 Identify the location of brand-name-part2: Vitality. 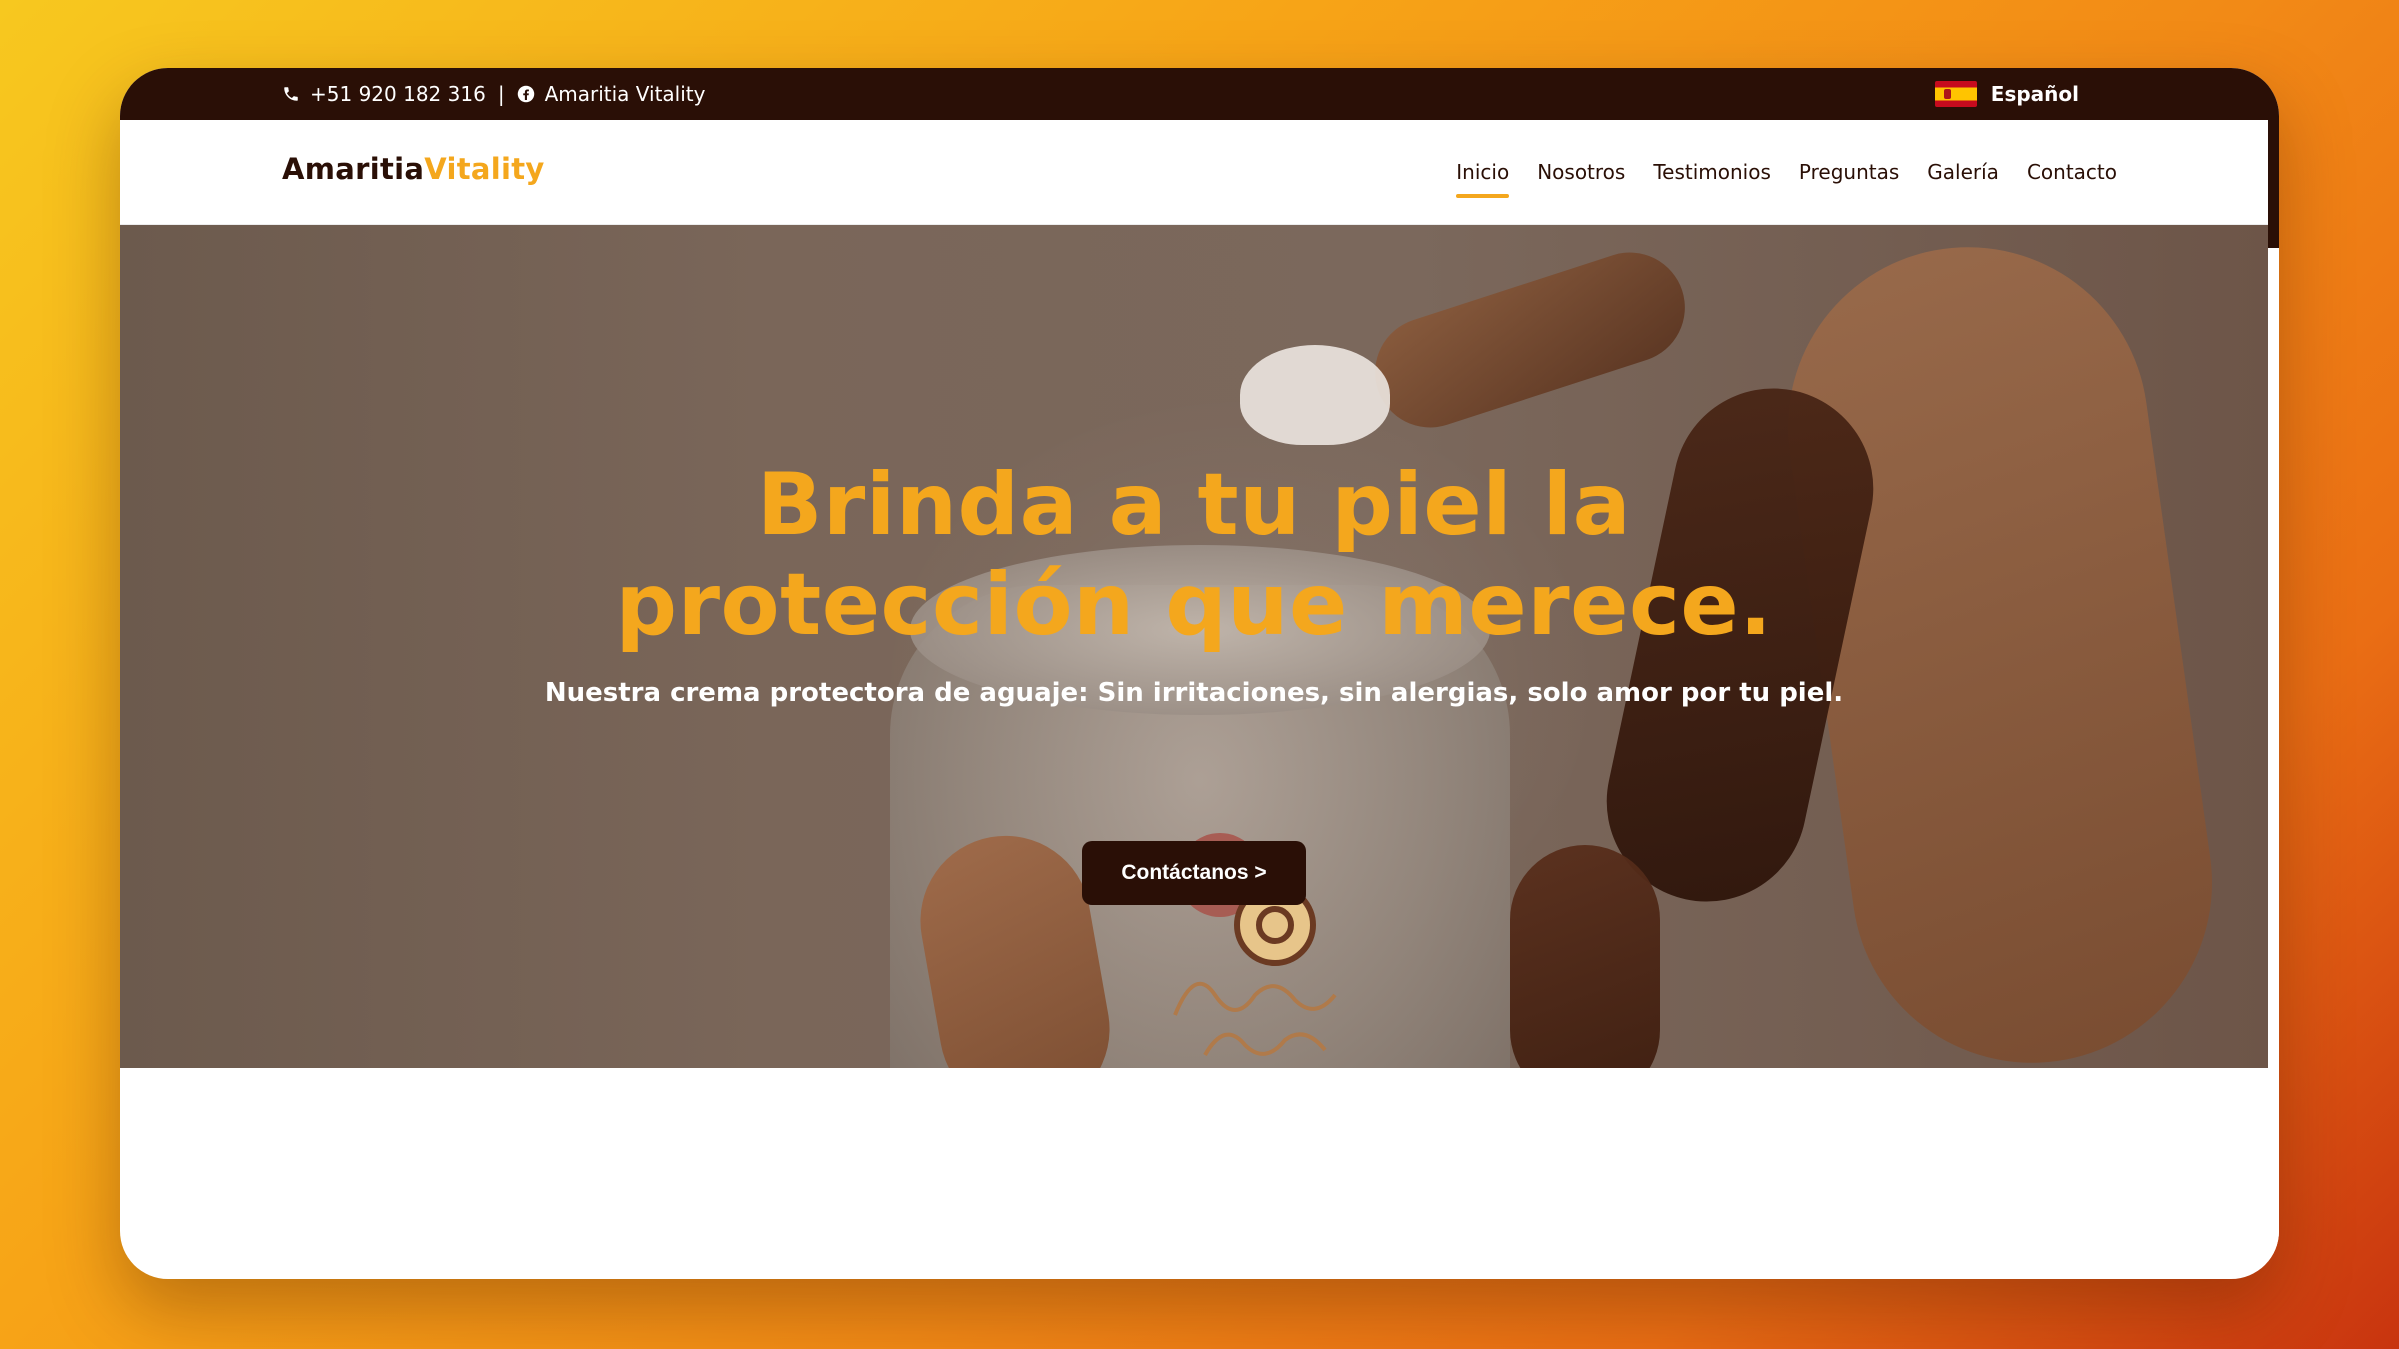
(484, 169).